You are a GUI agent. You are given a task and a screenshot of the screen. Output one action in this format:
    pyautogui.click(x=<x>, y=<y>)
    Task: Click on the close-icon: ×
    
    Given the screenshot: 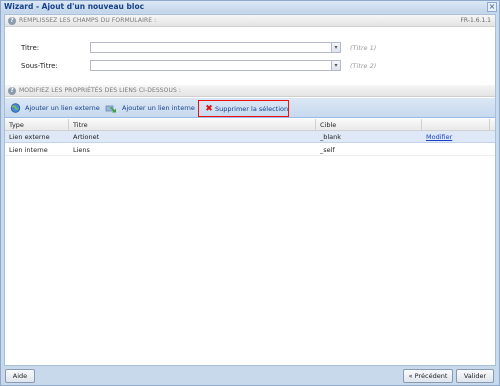 What is the action you would take?
    pyautogui.click(x=492, y=7)
    